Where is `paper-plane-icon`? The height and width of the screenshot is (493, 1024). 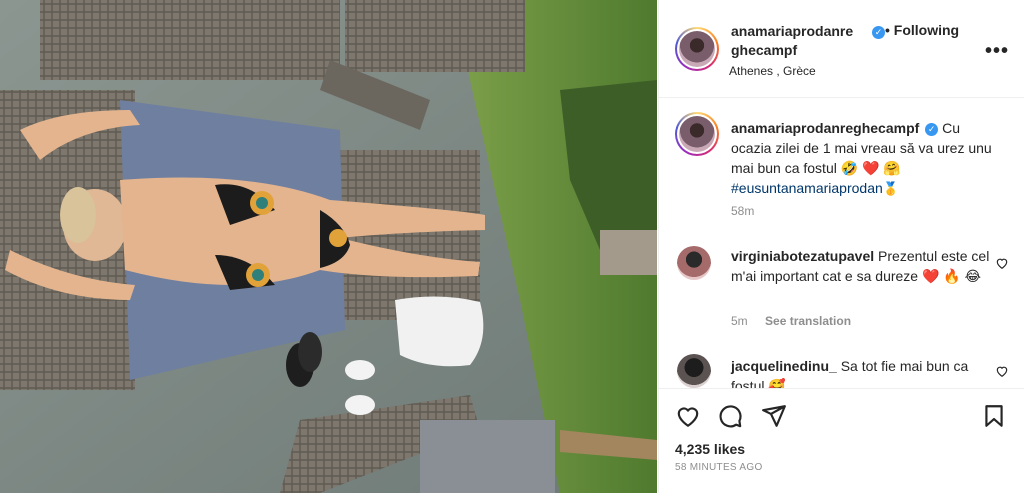 paper-plane-icon is located at coordinates (774, 416).